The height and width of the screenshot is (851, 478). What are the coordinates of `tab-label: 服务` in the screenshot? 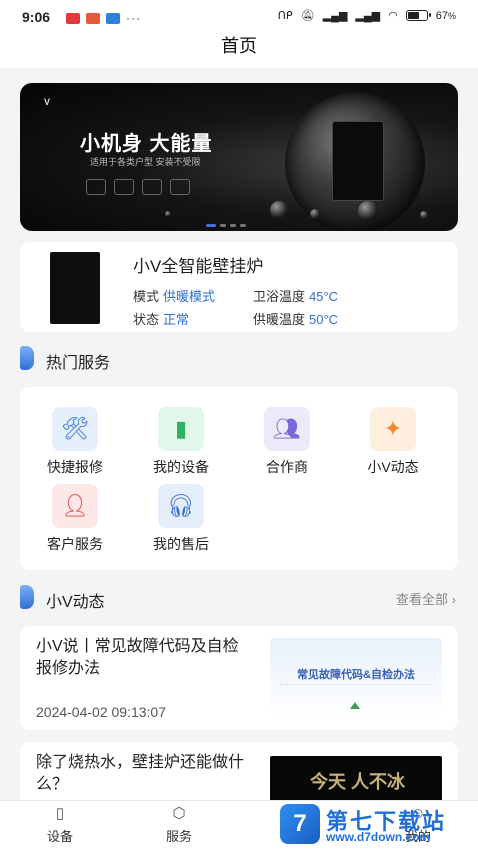 It's located at (178, 836).